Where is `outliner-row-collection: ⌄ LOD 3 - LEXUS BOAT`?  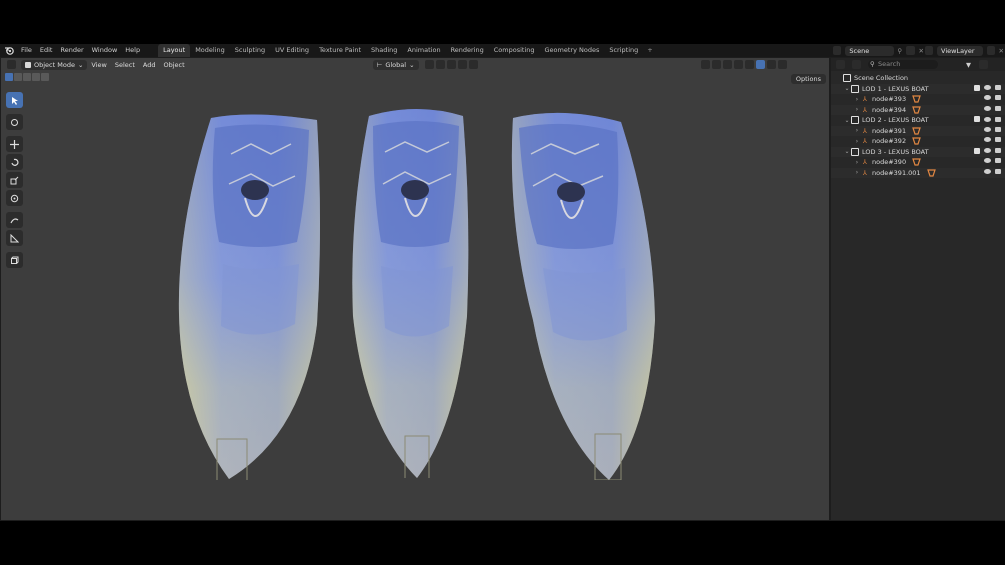
outliner-row-collection: ⌄ LOD 3 - LEXUS BOAT is located at coordinates (918, 151).